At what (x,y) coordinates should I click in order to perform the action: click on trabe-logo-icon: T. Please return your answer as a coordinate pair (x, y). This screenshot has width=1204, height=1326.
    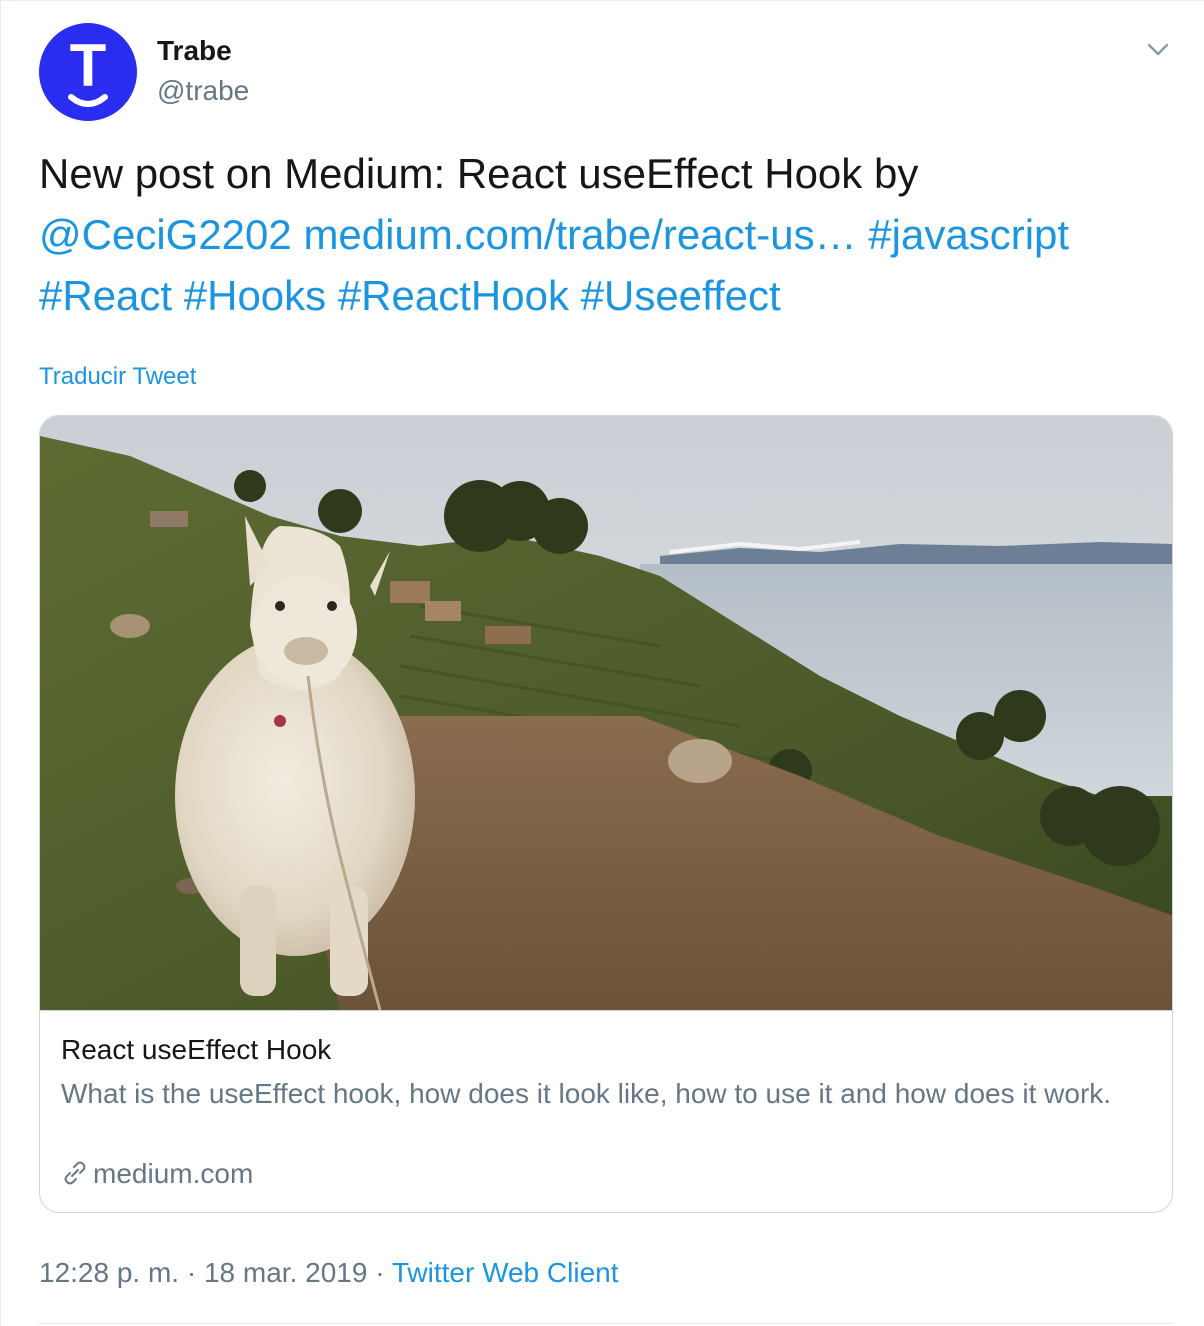
    Looking at the image, I should click on (88, 69).